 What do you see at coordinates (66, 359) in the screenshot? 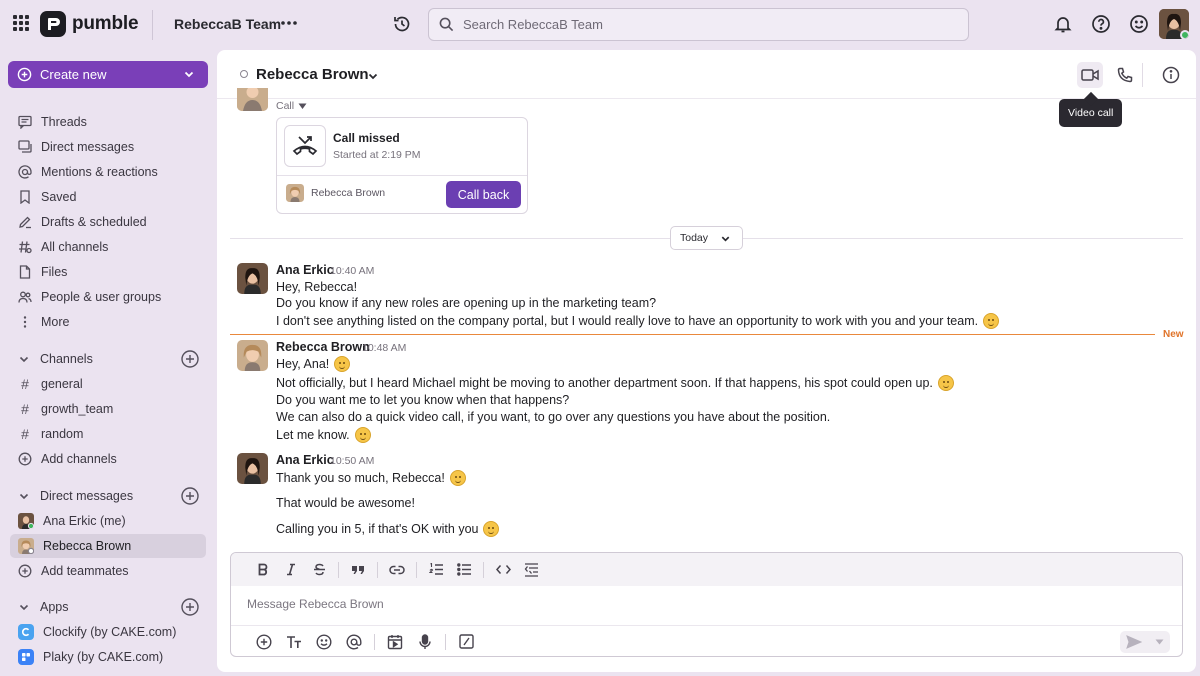
I see `section-title: Channels` at bounding box center [66, 359].